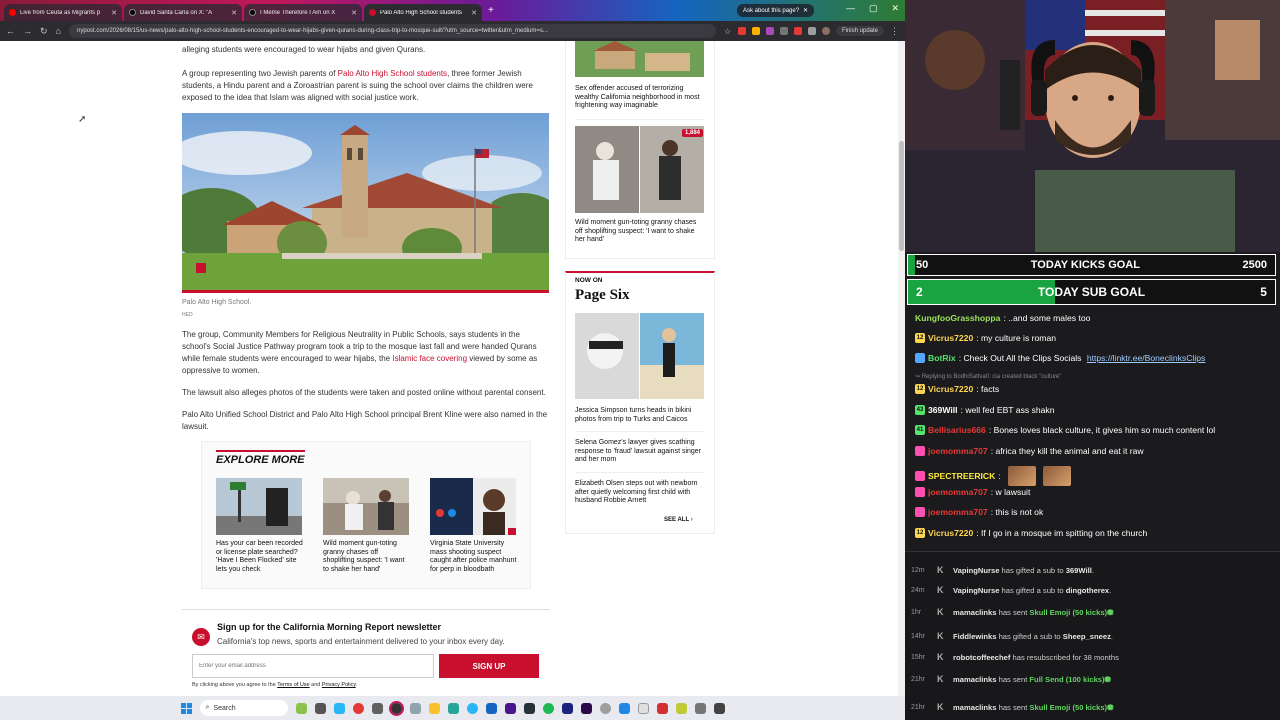 This screenshot has width=1280, height=720. I want to click on see-all-link: SEE ALL ›, so click(678, 520).